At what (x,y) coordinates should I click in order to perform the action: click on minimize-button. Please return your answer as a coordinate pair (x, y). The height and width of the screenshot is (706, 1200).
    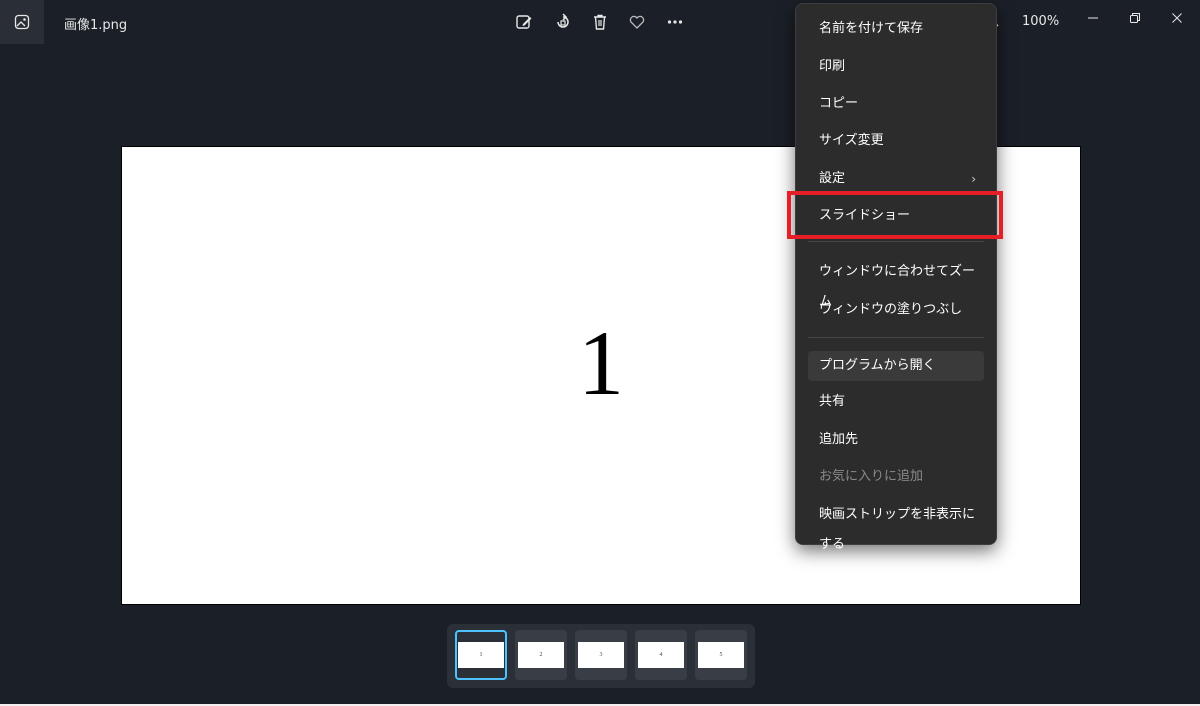
    Looking at the image, I should click on (1093, 18).